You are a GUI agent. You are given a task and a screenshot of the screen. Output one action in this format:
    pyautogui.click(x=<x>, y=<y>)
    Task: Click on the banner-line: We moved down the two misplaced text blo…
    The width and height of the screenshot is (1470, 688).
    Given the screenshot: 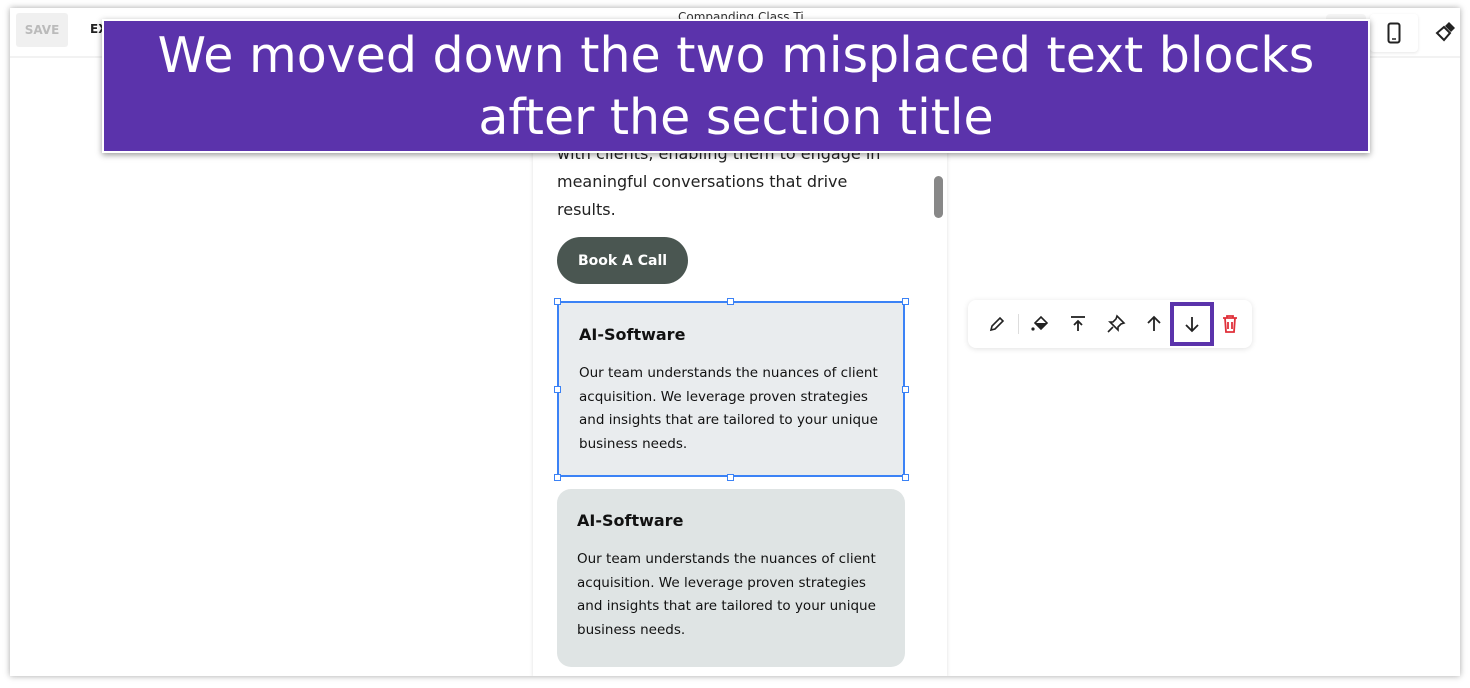 What is the action you would take?
    pyautogui.click(x=736, y=55)
    